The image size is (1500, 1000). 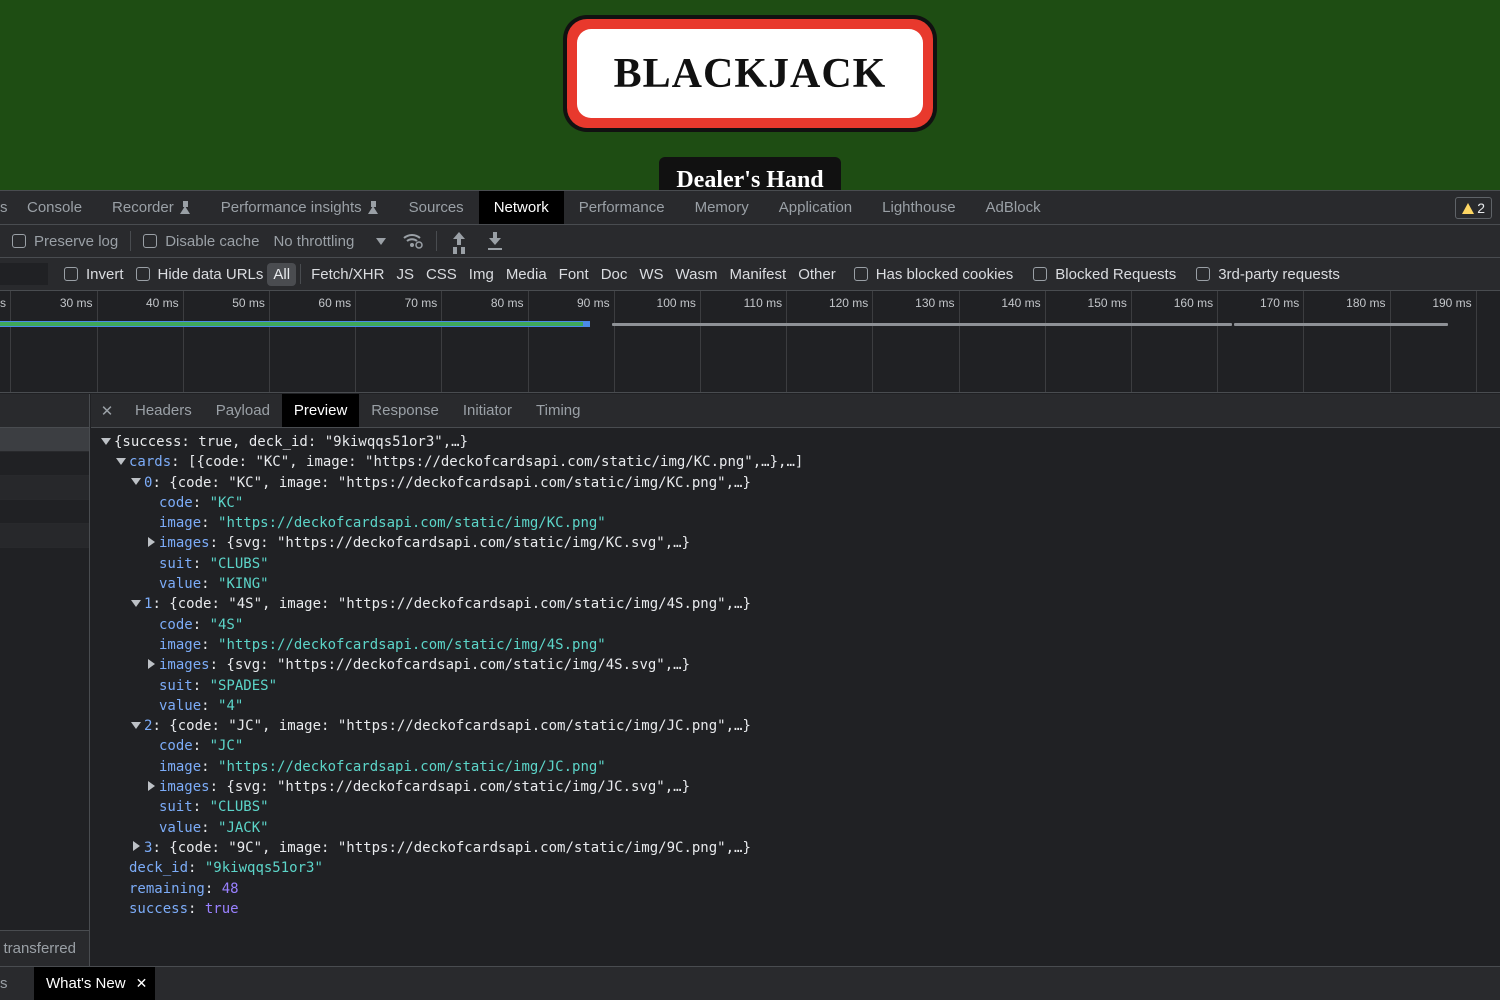 I want to click on filter-type-media: Media, so click(x=526, y=274).